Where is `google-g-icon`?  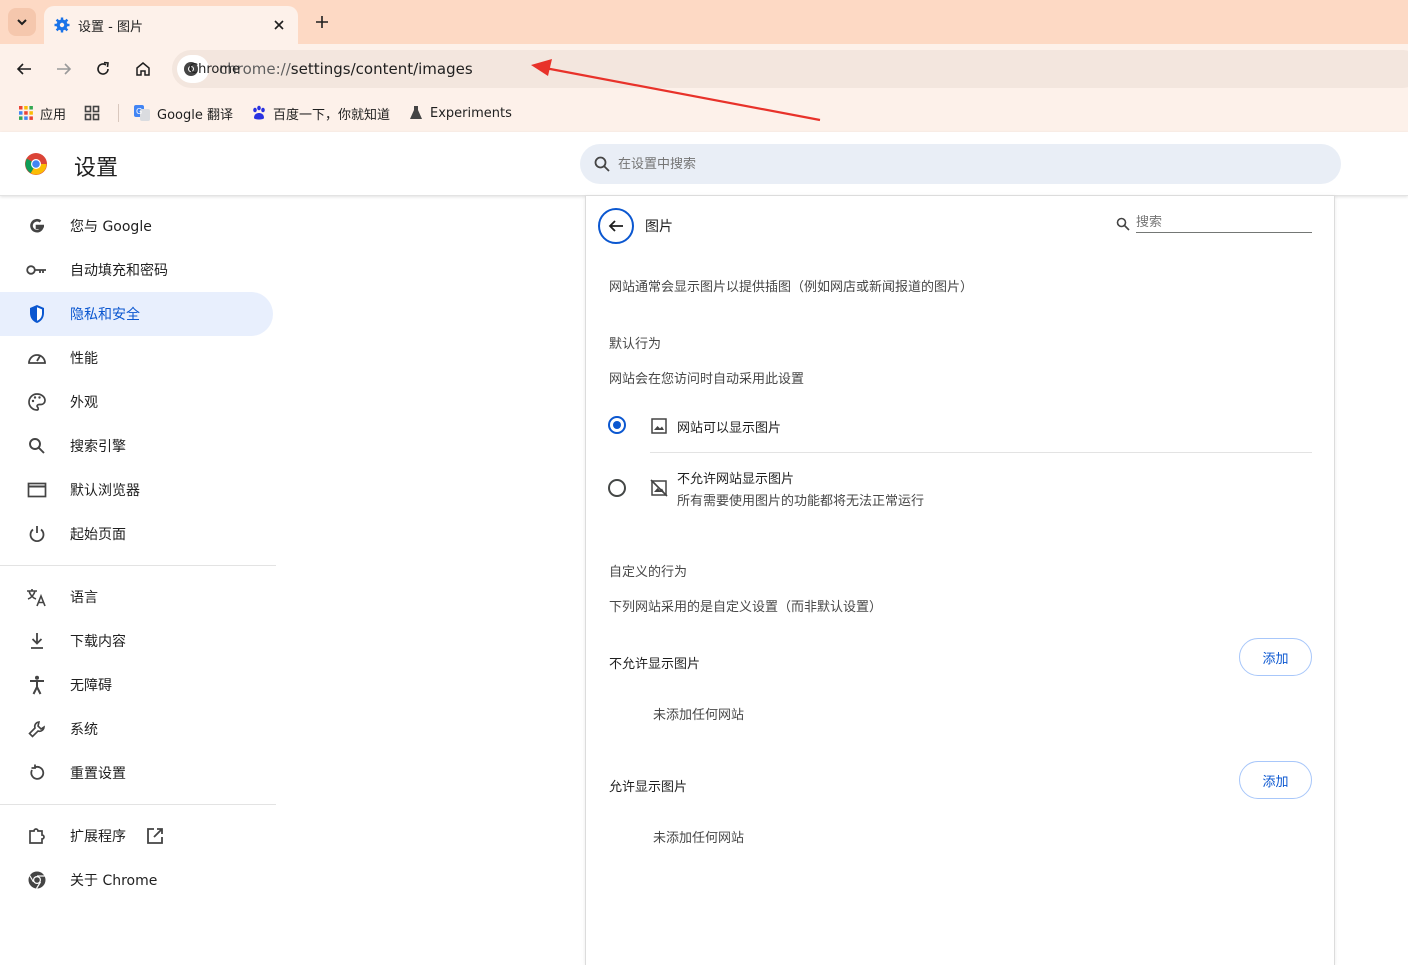 google-g-icon is located at coordinates (37, 226).